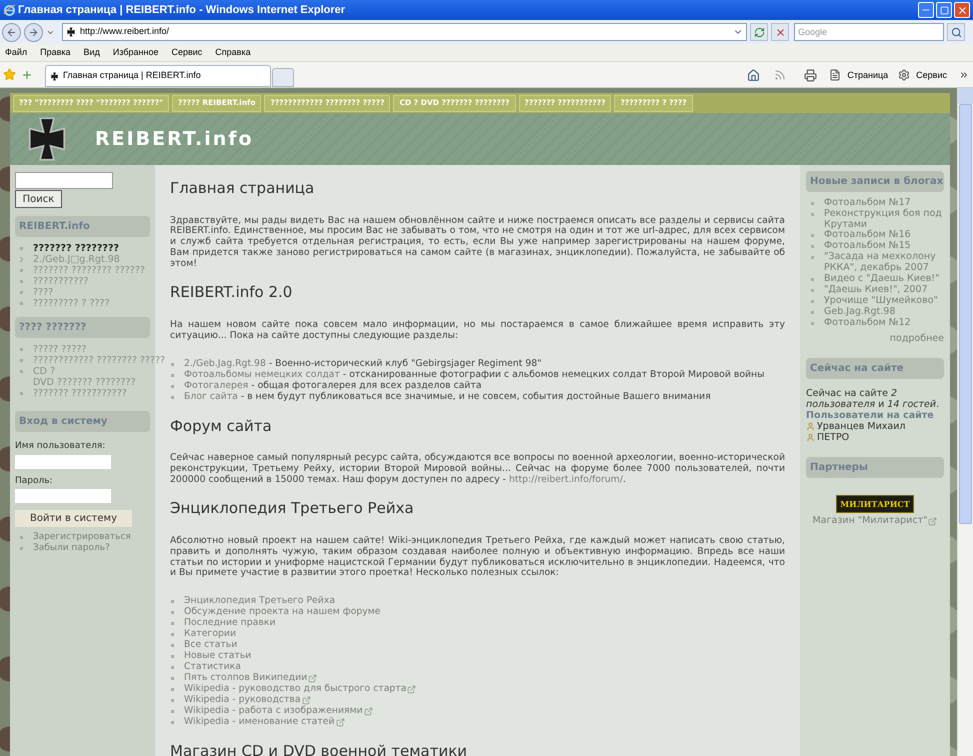 This screenshot has height=756, width=973. What do you see at coordinates (926, 10) in the screenshot?
I see `minimize-button` at bounding box center [926, 10].